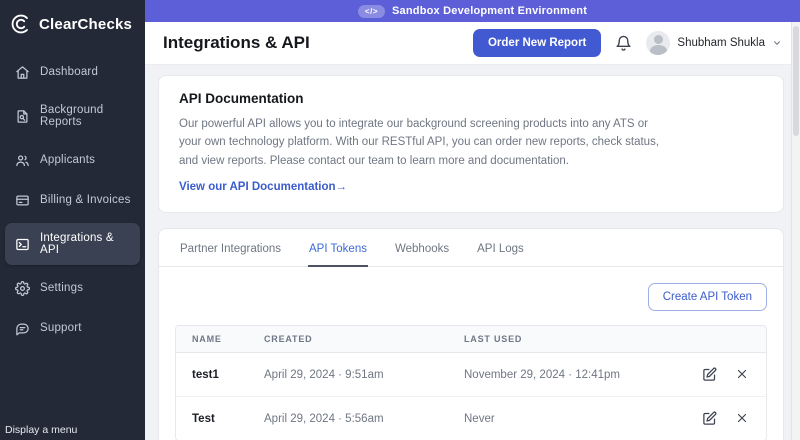 The width and height of the screenshot is (800, 440). I want to click on brand-logo: ClearChecks, so click(72, 22).